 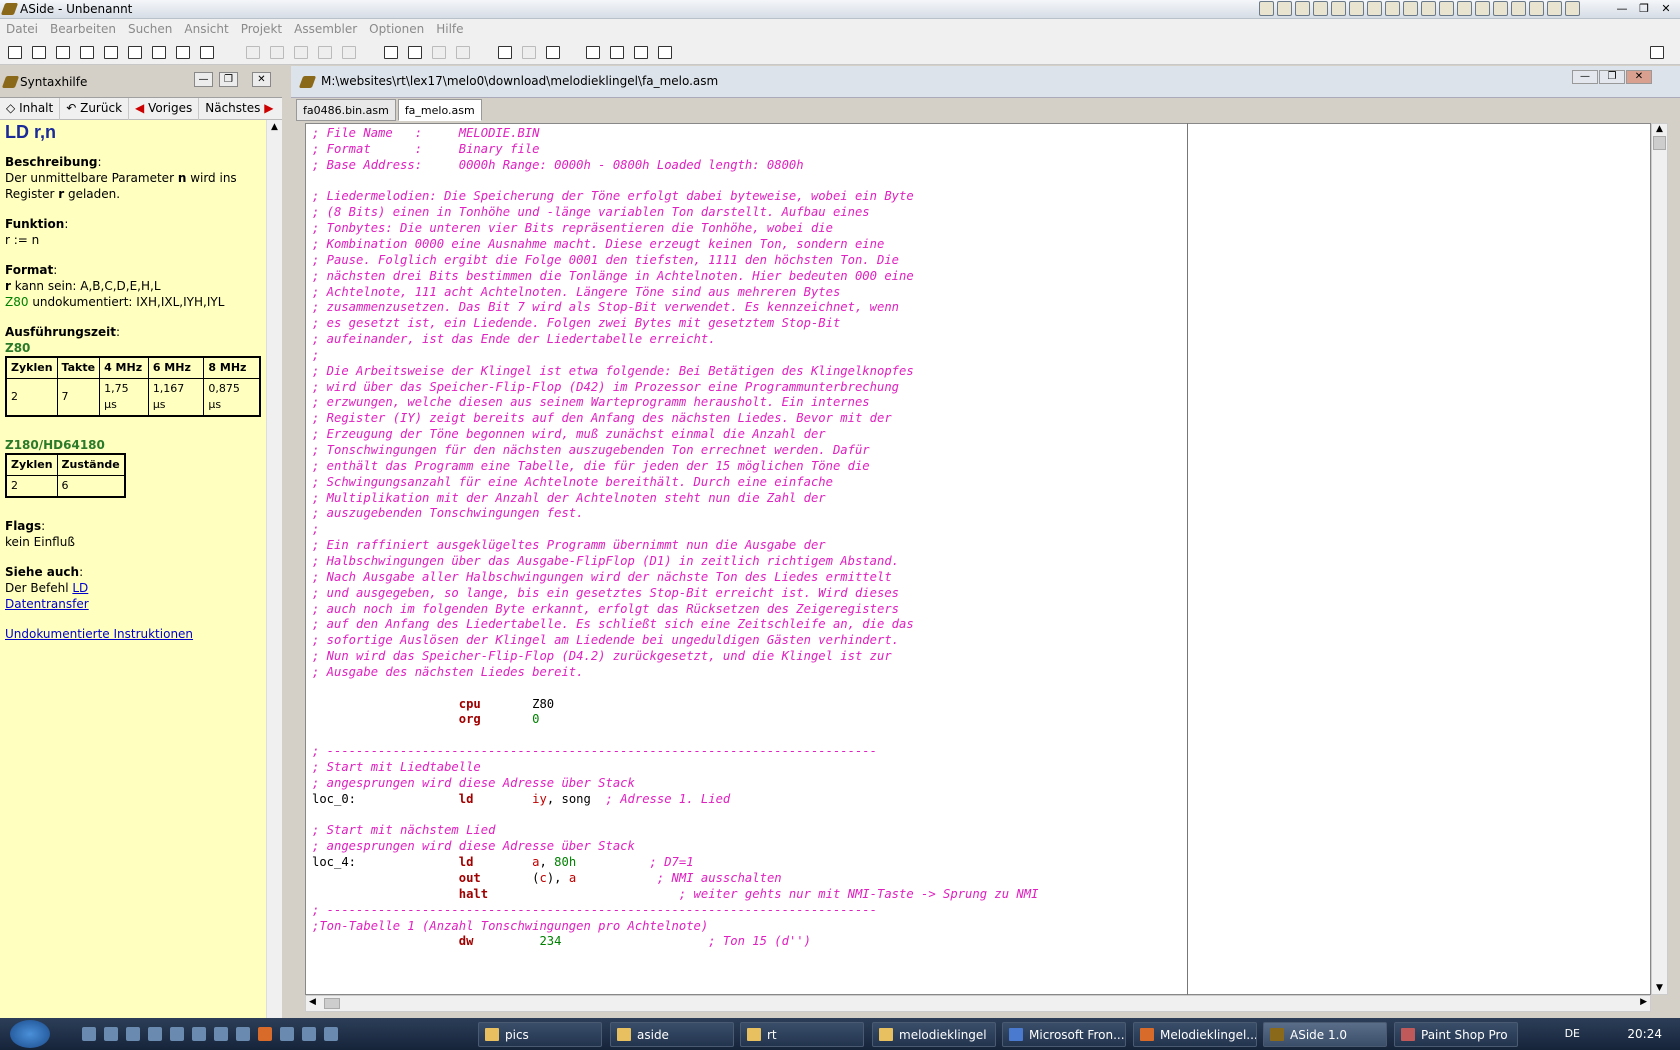 What do you see at coordinates (22, 29) in the screenshot?
I see `menu-datei: Datei` at bounding box center [22, 29].